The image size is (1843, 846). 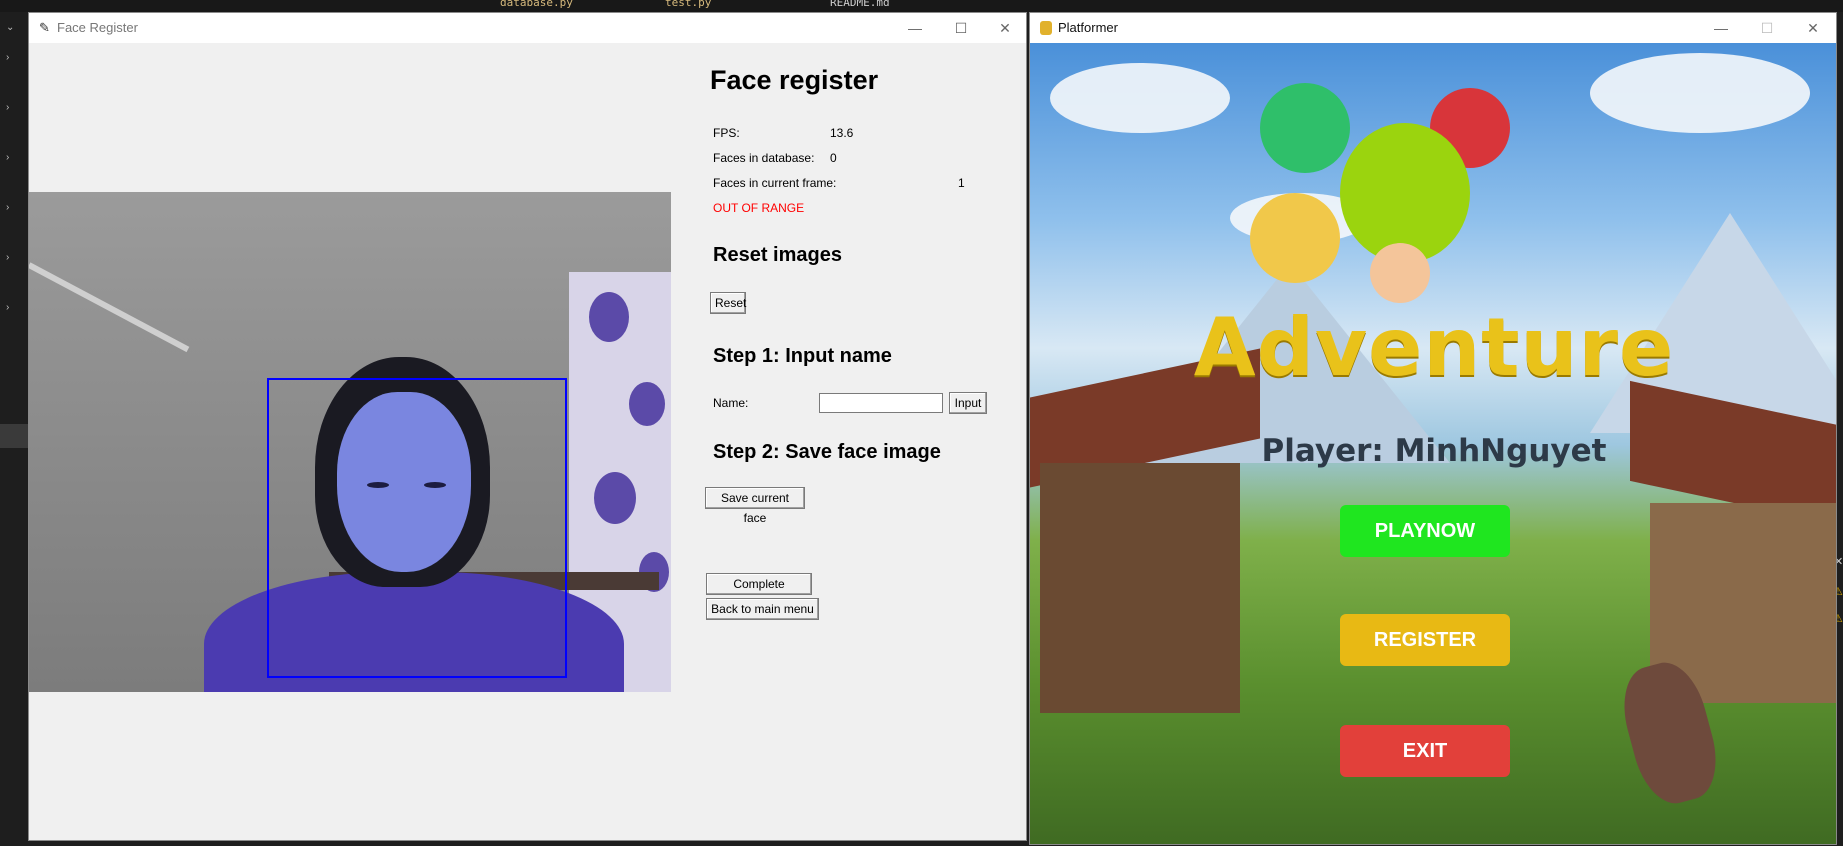 What do you see at coordinates (44, 27) in the screenshot?
I see `feather-icon: ✎` at bounding box center [44, 27].